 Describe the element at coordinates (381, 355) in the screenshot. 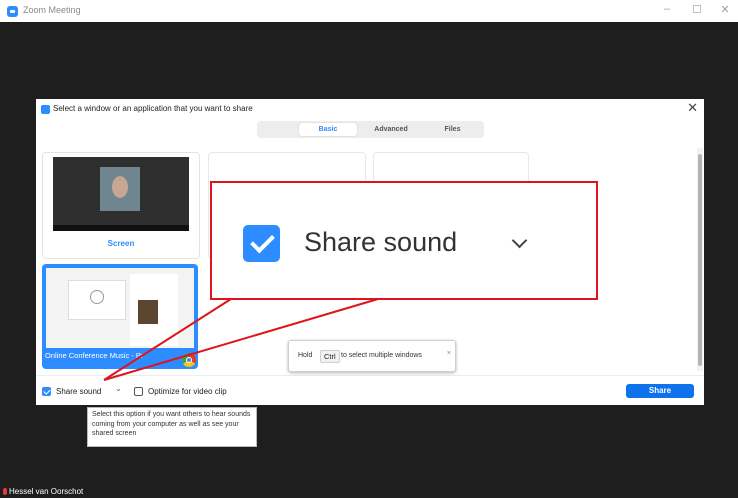

I see `tooltip-text: to select multiple windows` at that location.